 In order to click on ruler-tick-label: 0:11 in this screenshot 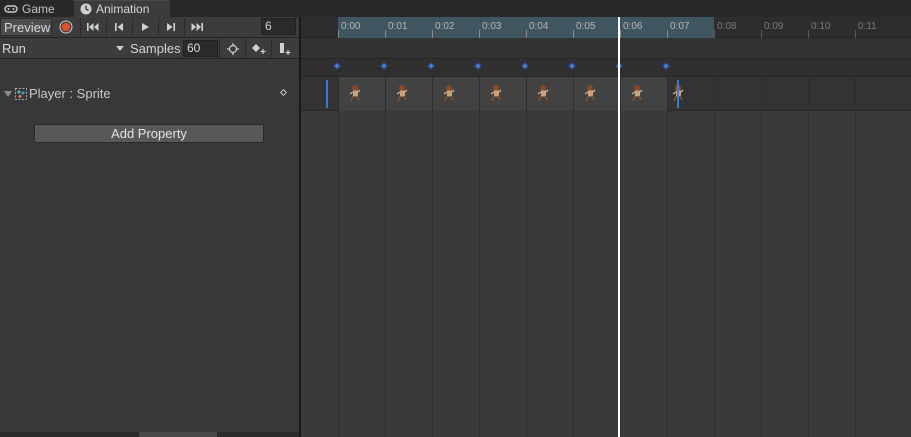, I will do `click(867, 26)`.